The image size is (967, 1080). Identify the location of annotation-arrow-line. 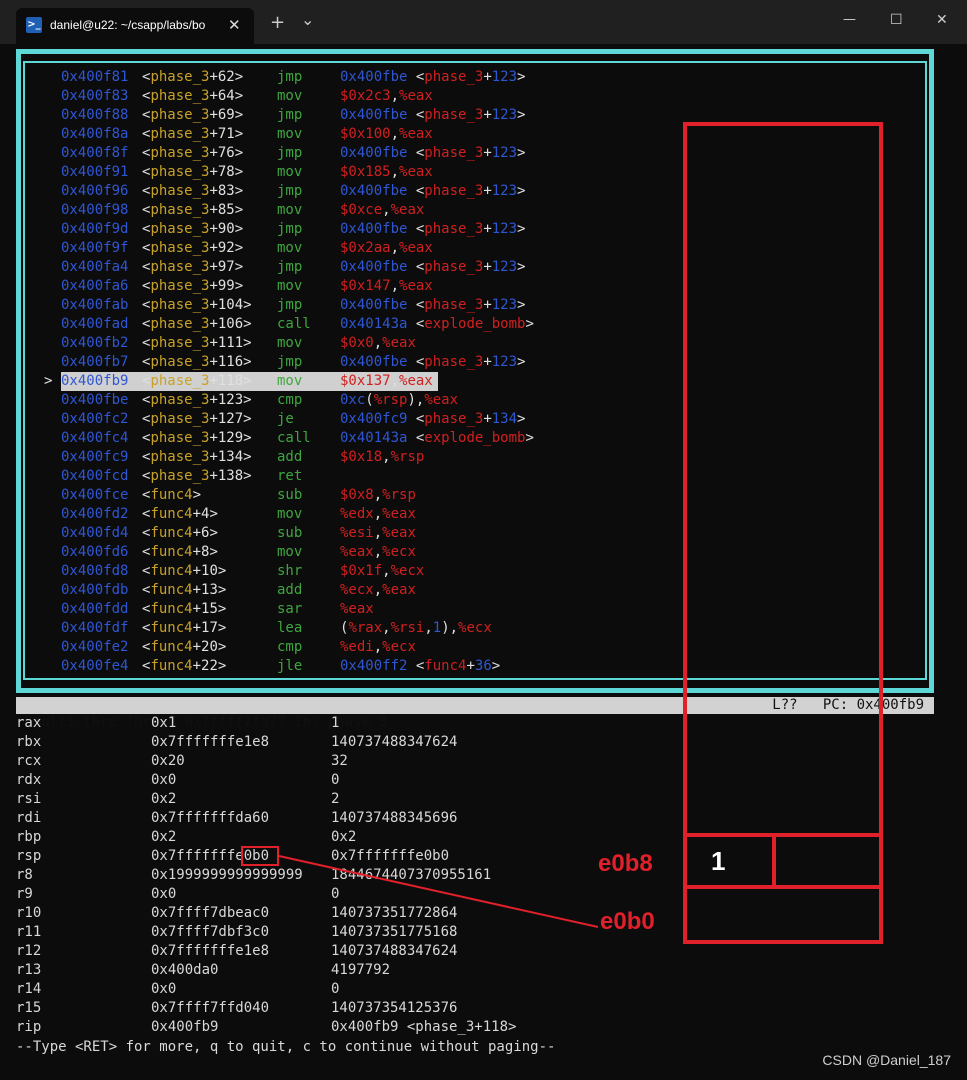
(438, 891).